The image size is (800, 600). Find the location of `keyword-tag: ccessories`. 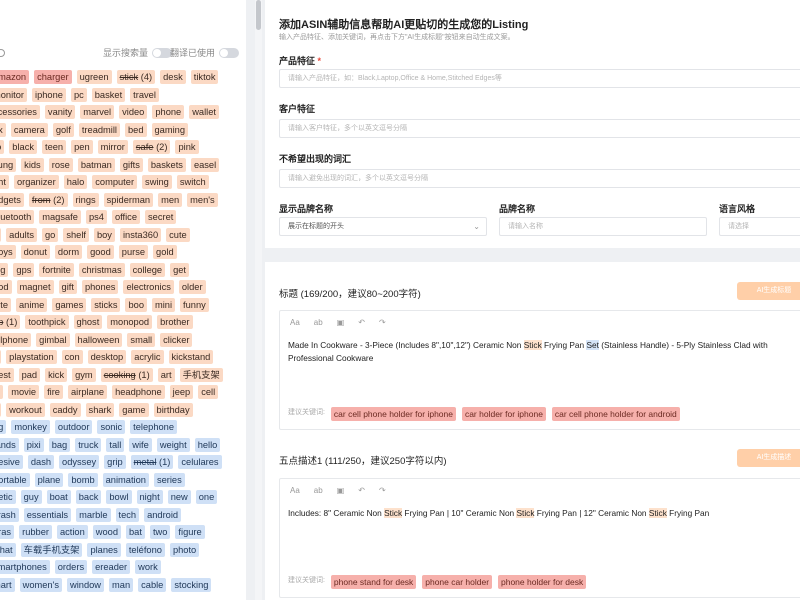

keyword-tag: ccessories is located at coordinates (20, 112).